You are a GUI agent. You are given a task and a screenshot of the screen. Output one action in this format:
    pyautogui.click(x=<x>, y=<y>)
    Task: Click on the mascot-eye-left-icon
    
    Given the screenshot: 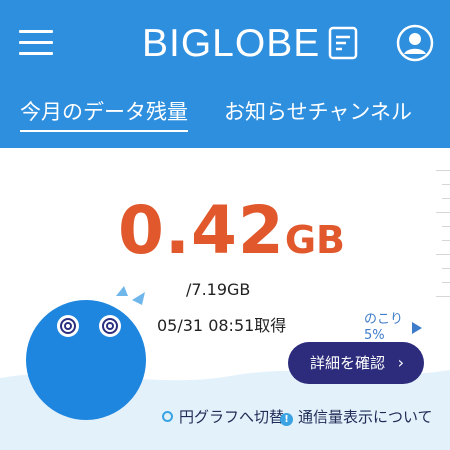 What is the action you would take?
    pyautogui.click(x=68, y=326)
    